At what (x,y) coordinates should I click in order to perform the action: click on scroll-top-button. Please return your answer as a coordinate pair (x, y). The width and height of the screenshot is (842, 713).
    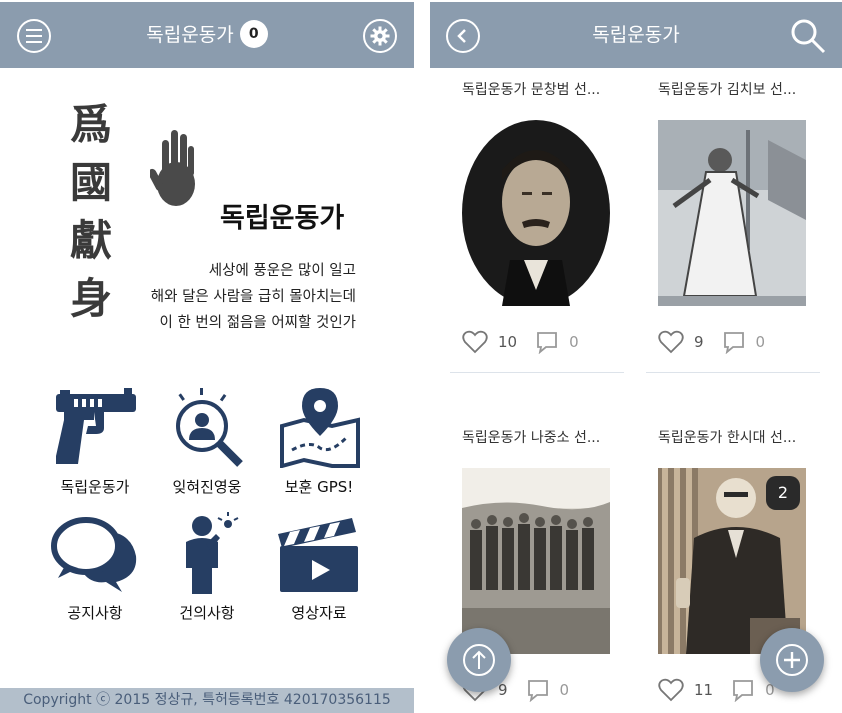
    Looking at the image, I should click on (479, 660).